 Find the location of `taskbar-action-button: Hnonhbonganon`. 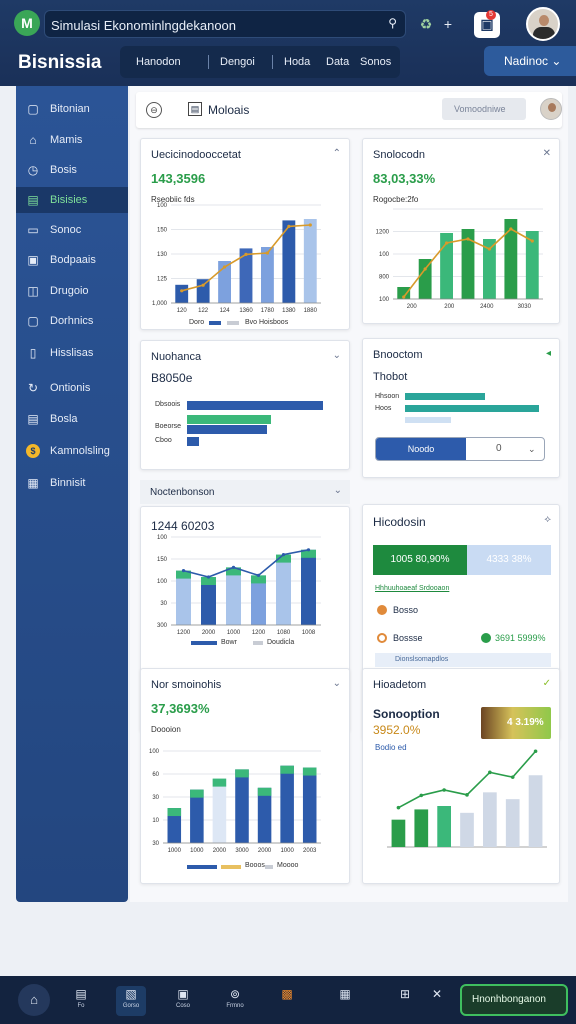

taskbar-action-button: Hnonhbonganon is located at coordinates (514, 1000).